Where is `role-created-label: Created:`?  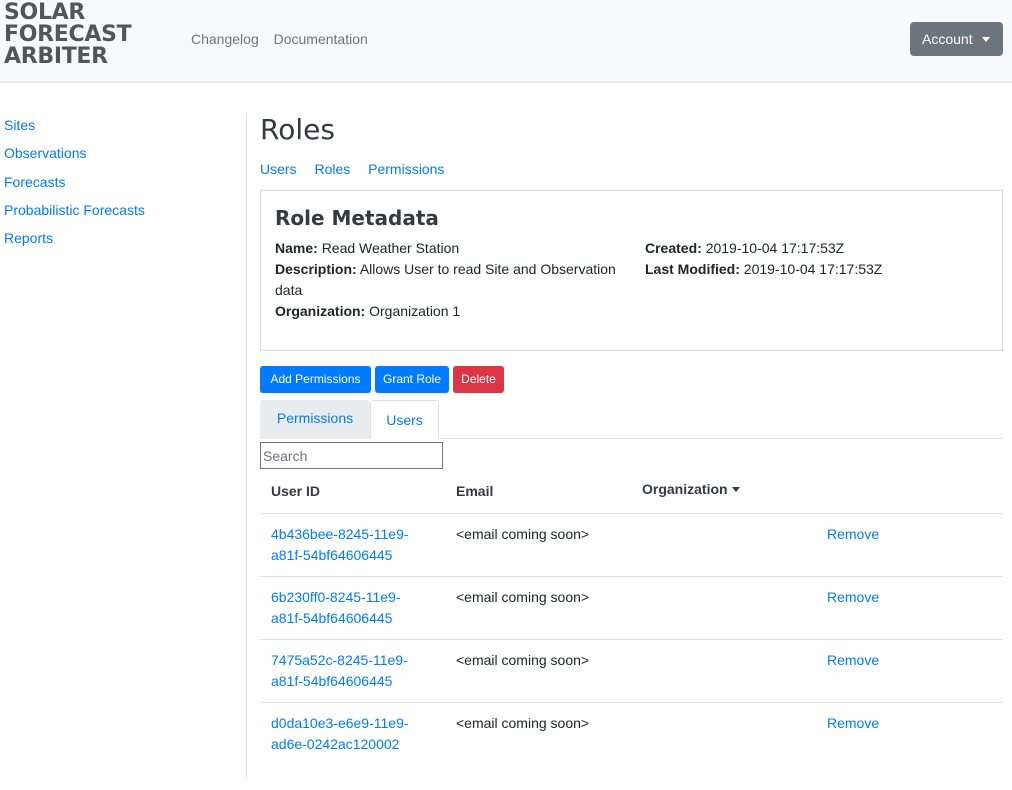 role-created-label: Created: is located at coordinates (673, 248).